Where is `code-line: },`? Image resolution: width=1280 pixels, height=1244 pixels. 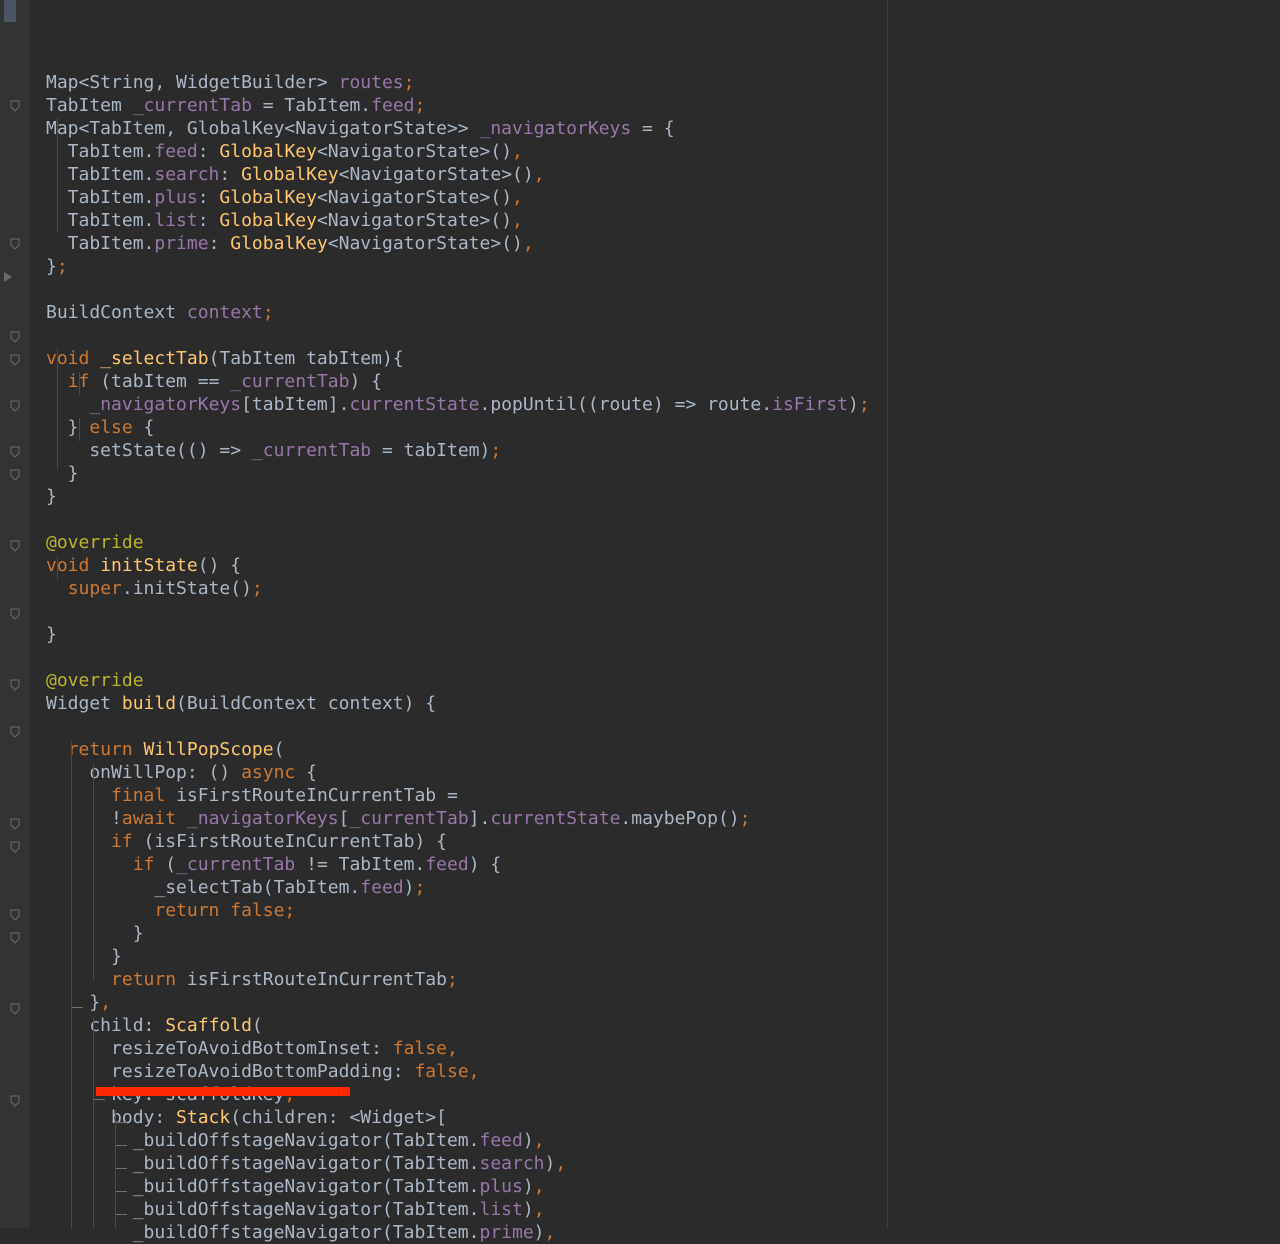
code-line: }, is located at coordinates (663, 1002).